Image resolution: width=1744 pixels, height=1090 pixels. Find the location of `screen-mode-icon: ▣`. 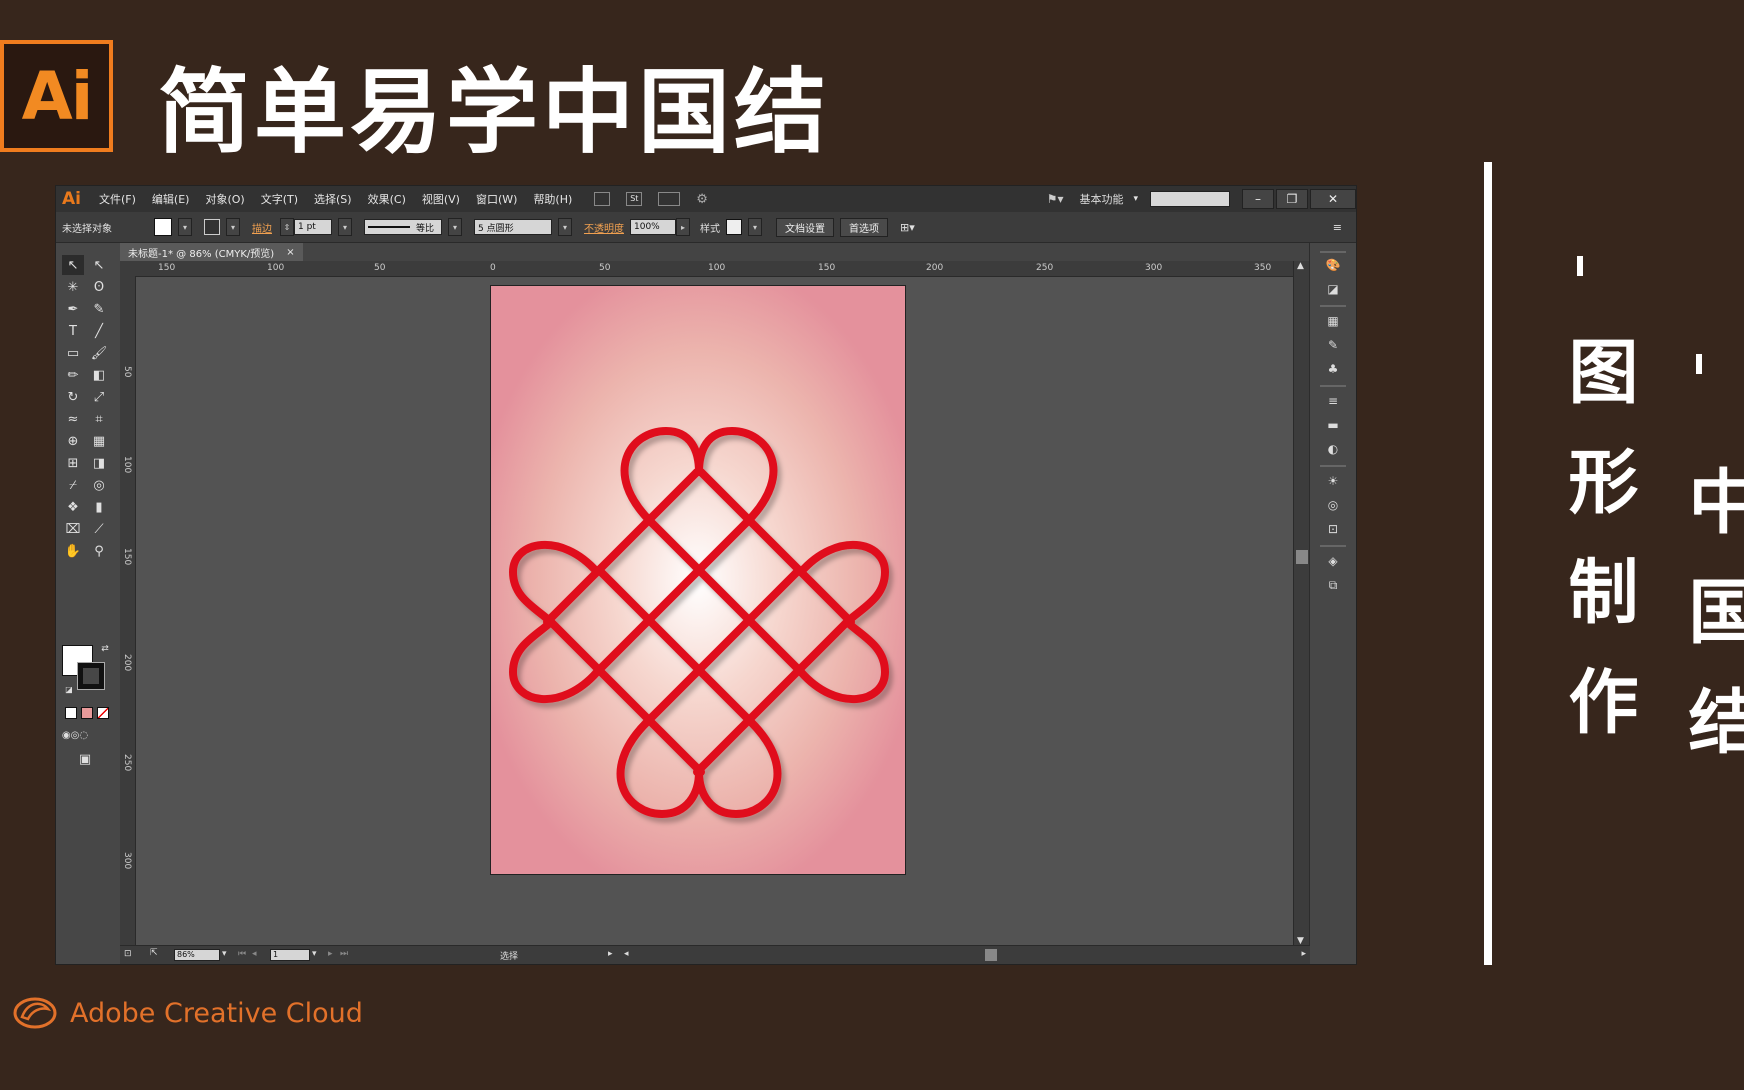

screen-mode-icon: ▣ is located at coordinates (85, 759).